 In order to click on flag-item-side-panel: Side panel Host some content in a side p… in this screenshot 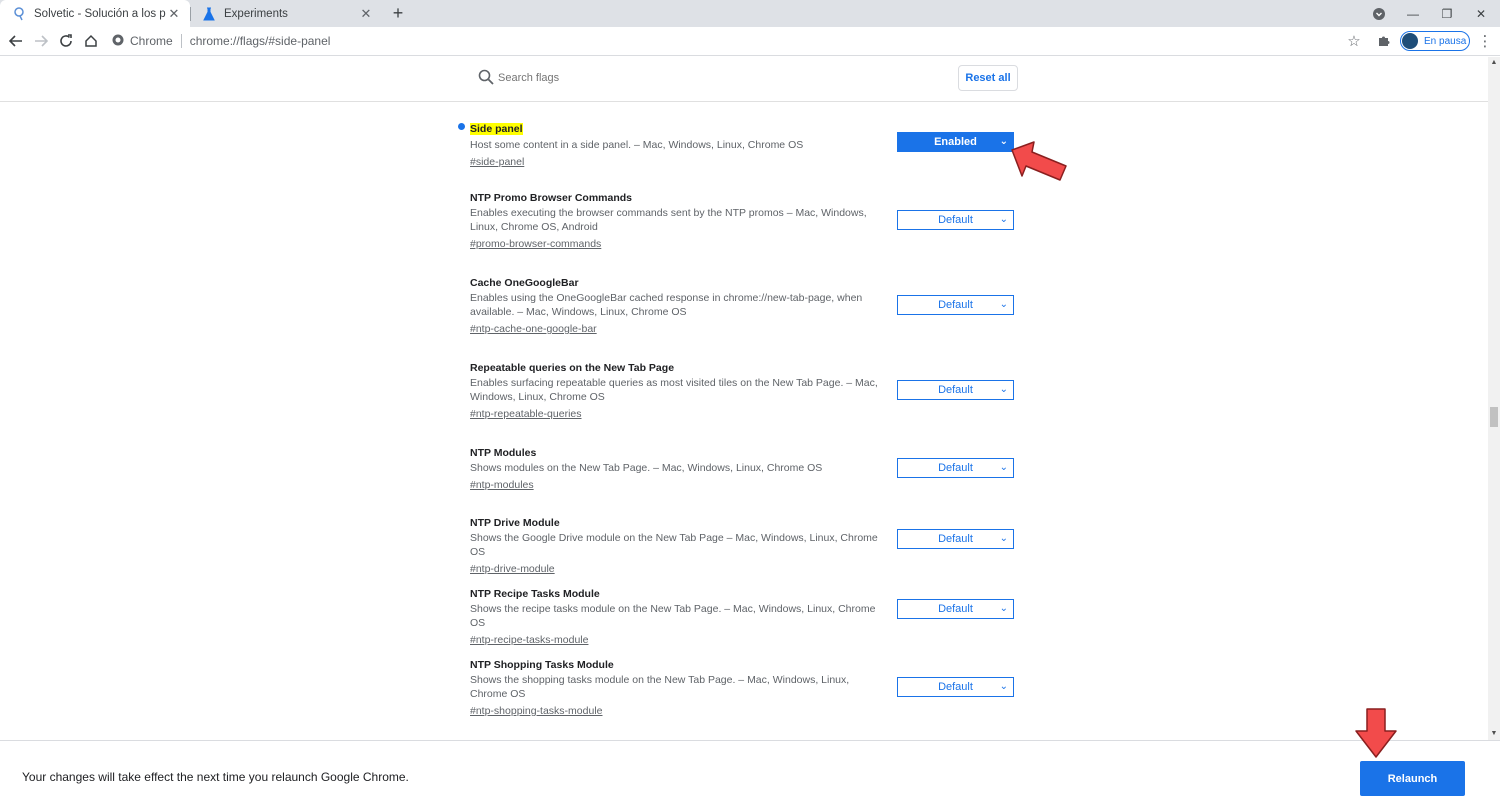, I will do `click(736, 144)`.